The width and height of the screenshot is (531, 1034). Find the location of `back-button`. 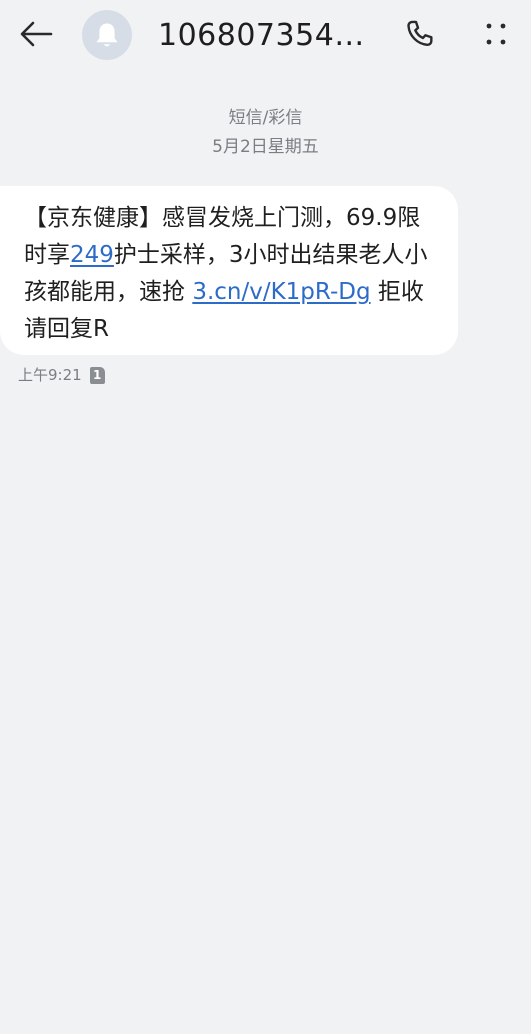

back-button is located at coordinates (36, 34).